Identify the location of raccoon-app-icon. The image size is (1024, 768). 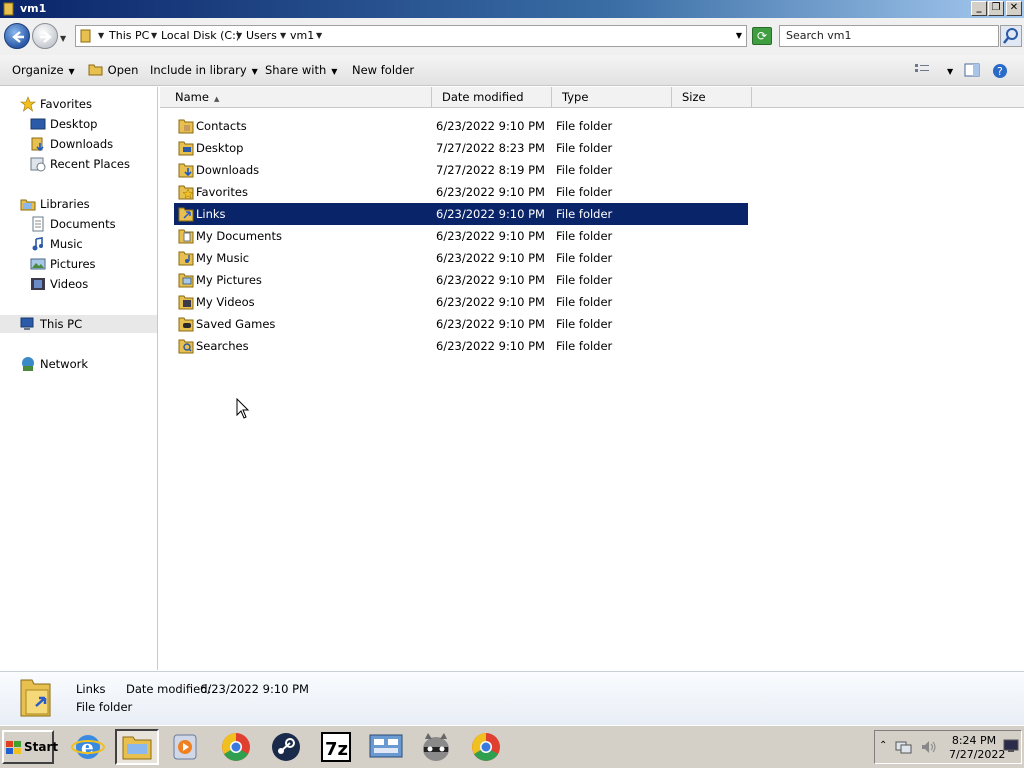
(436, 747).